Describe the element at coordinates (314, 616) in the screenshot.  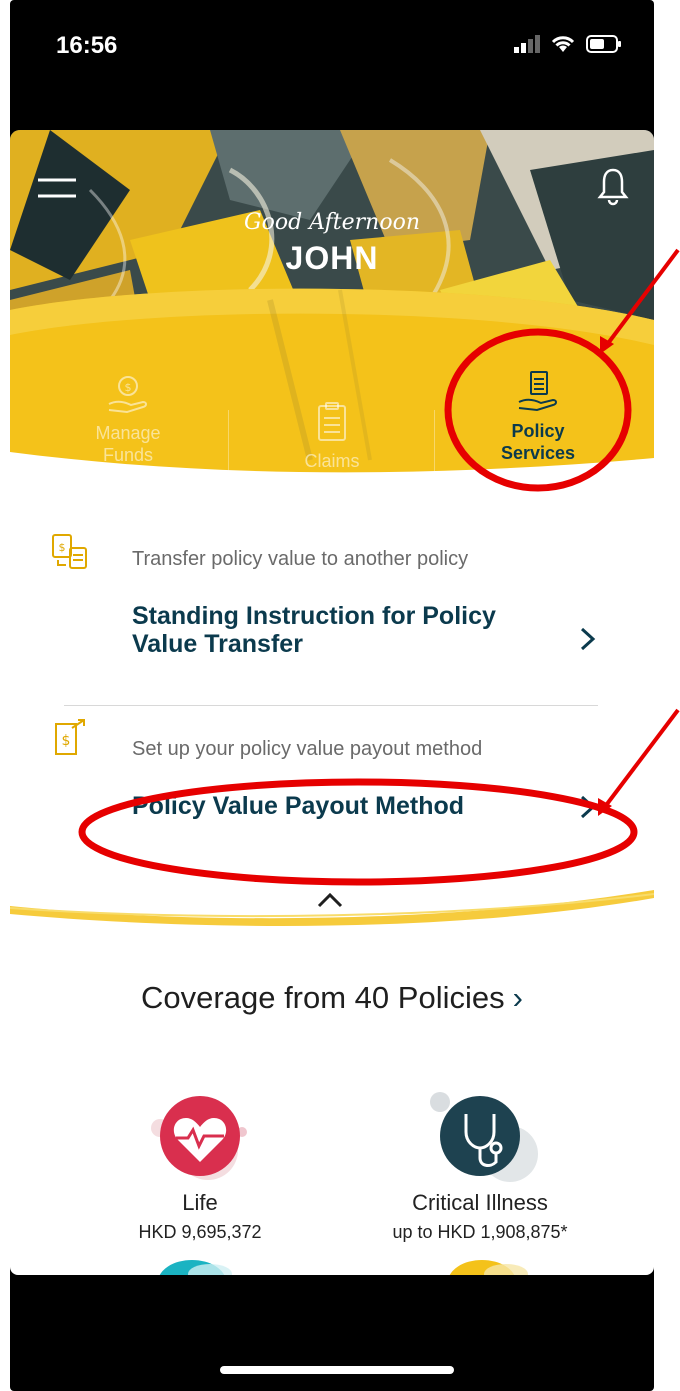
I see `service-title-line1: Standing Instruction for Policy` at that location.